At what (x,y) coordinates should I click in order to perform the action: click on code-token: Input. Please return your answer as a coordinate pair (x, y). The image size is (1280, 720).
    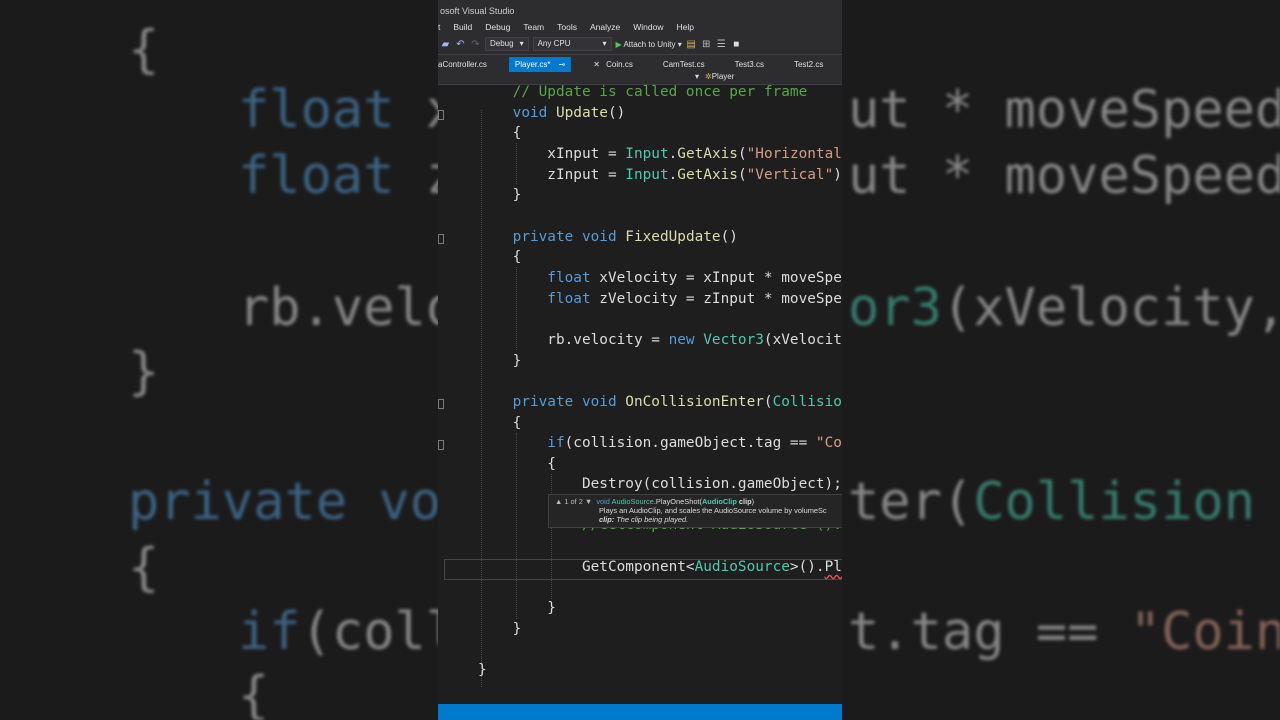
    Looking at the image, I should click on (647, 154).